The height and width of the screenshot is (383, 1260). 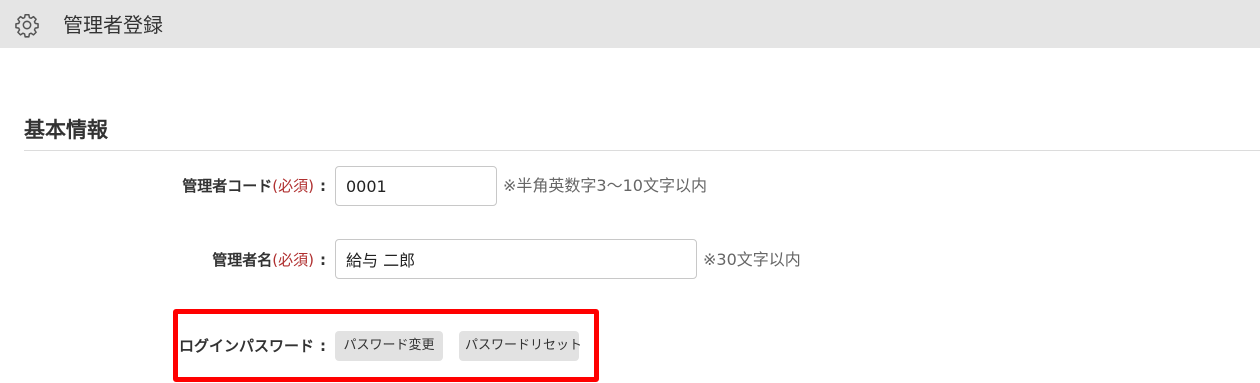 I want to click on admin-name-note: ※30文字以内, so click(x=752, y=259).